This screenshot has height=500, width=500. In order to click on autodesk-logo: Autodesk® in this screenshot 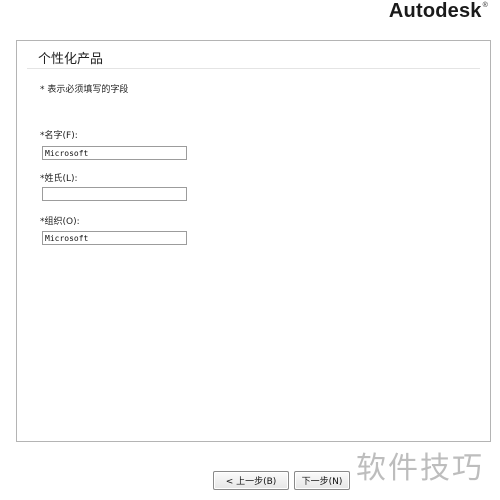, I will do `click(438, 11)`.